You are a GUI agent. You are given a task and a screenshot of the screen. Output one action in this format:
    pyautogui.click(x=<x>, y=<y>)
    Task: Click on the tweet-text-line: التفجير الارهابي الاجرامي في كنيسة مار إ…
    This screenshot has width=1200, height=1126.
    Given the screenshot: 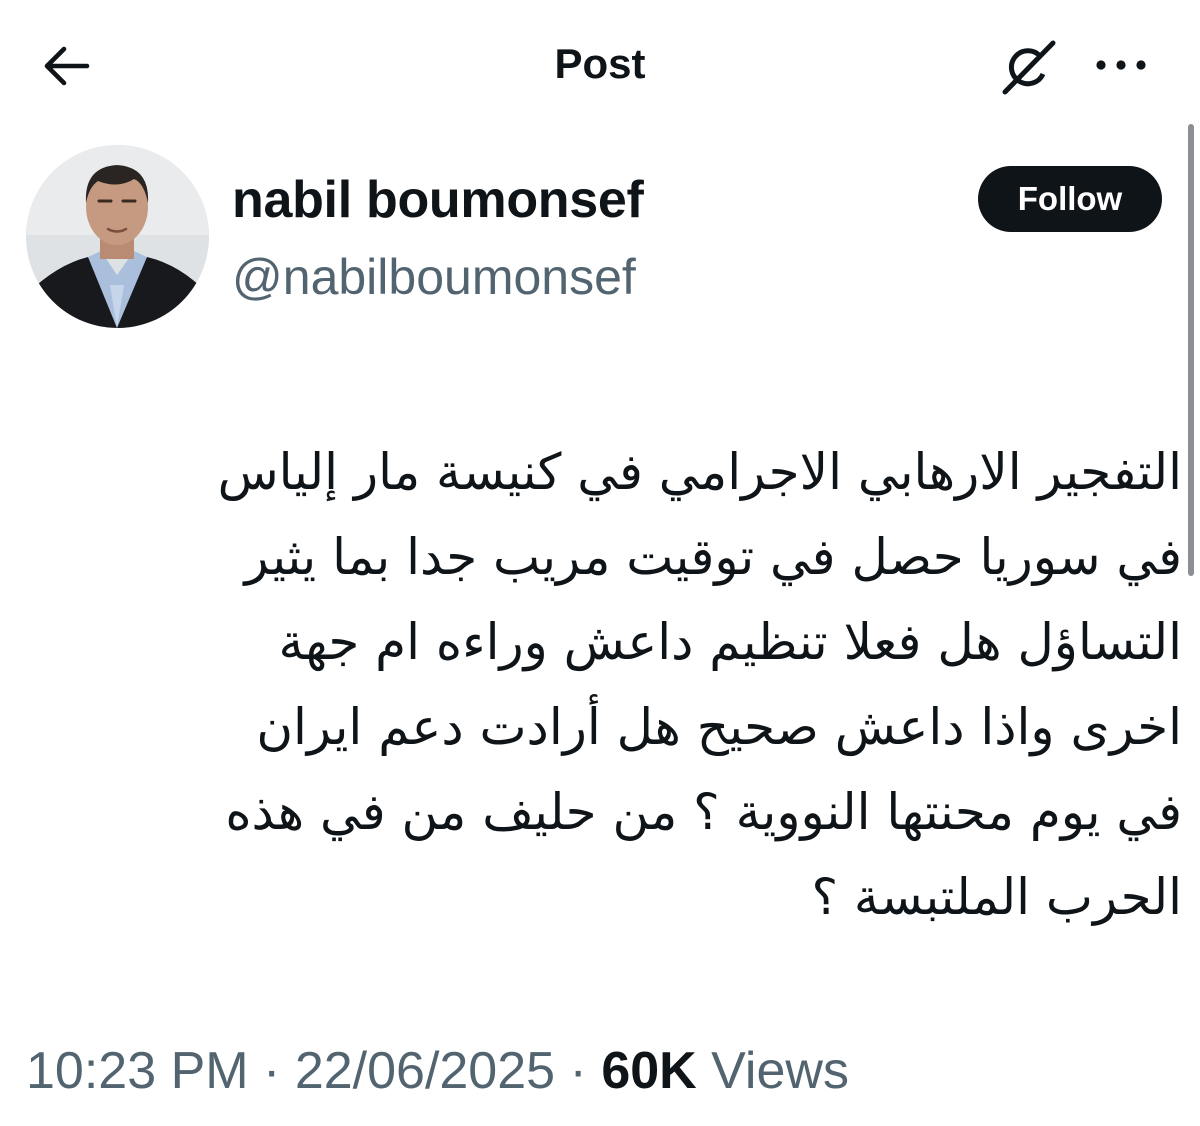 What is the action you would take?
    pyautogui.click(x=699, y=472)
    